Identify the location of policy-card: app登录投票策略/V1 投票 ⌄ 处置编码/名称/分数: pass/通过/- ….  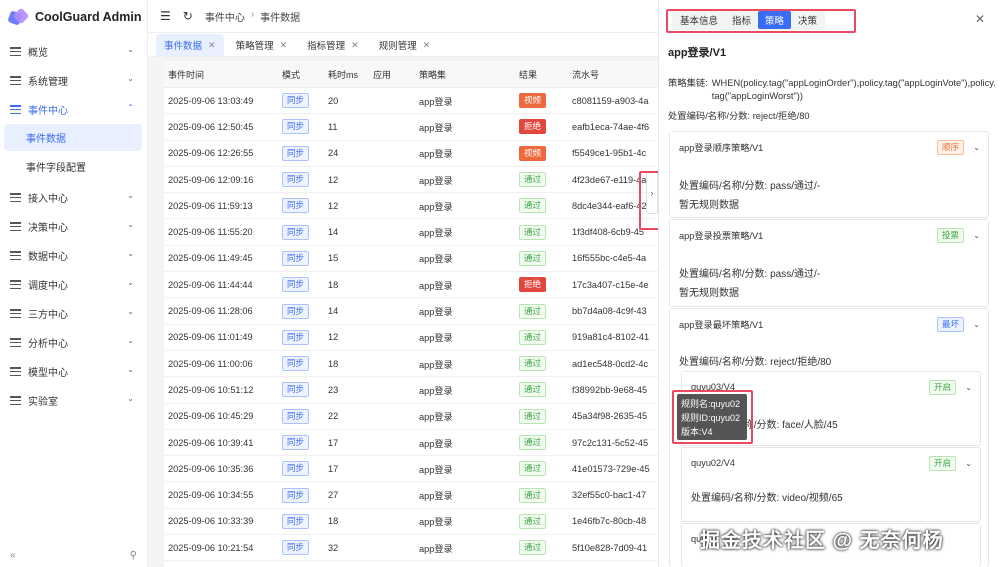
(829, 263).